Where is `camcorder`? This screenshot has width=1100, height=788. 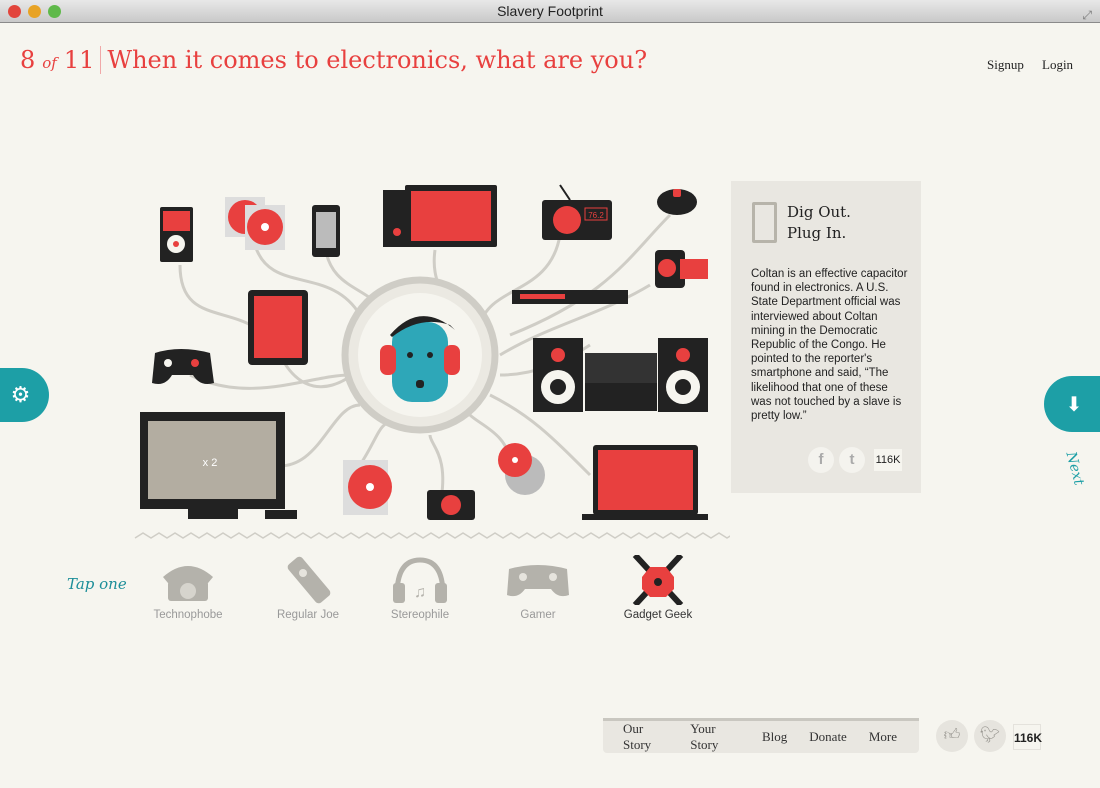
camcorder is located at coordinates (681, 269).